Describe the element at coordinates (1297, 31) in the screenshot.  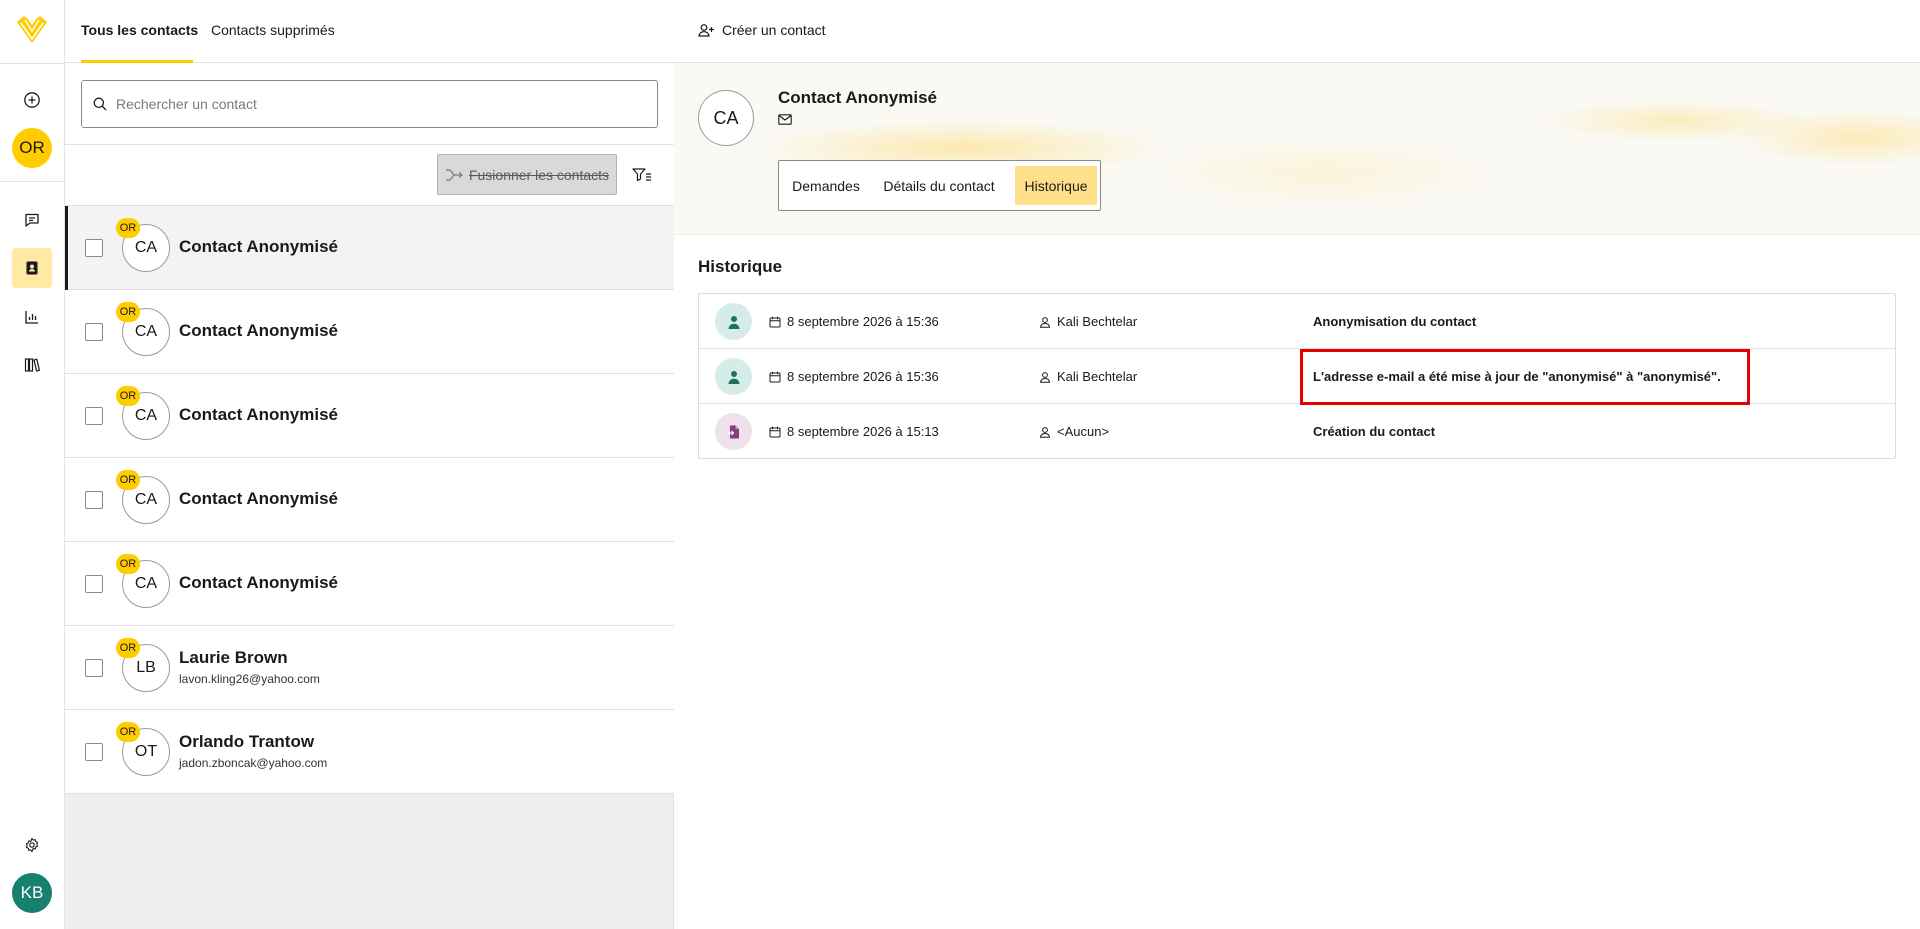
I see `detail-topbar: Créer un contact` at that location.